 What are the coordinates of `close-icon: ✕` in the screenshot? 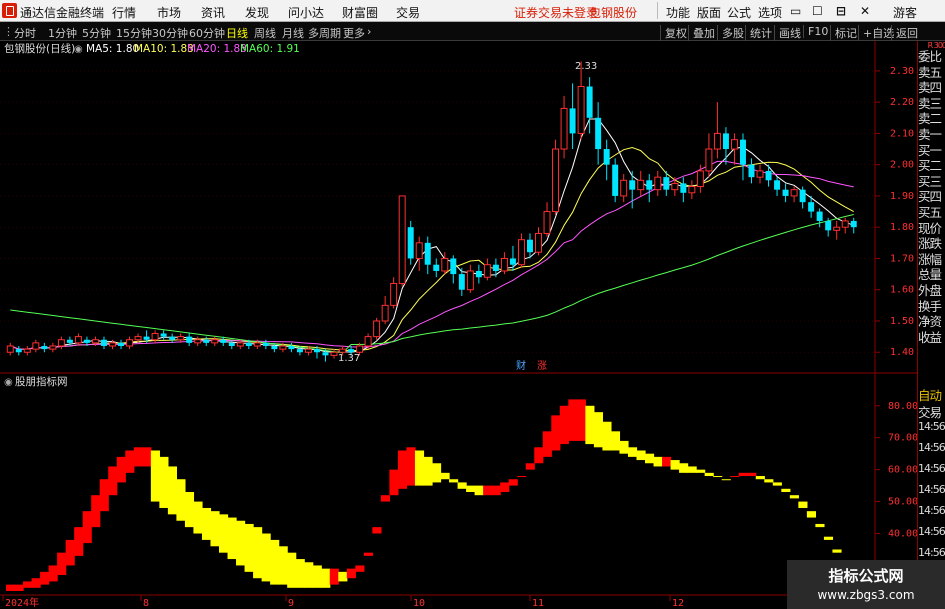 It's located at (865, 11).